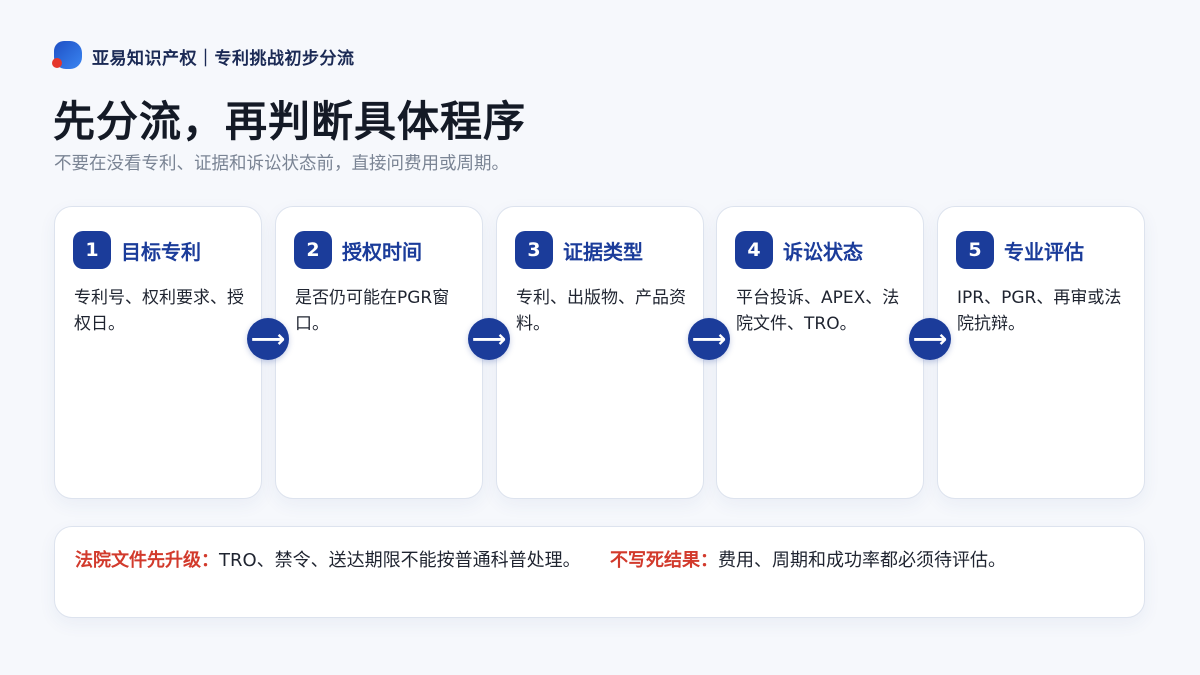 The image size is (1200, 675). What do you see at coordinates (67, 56) in the screenshot?
I see `brand-logo-icon` at bounding box center [67, 56].